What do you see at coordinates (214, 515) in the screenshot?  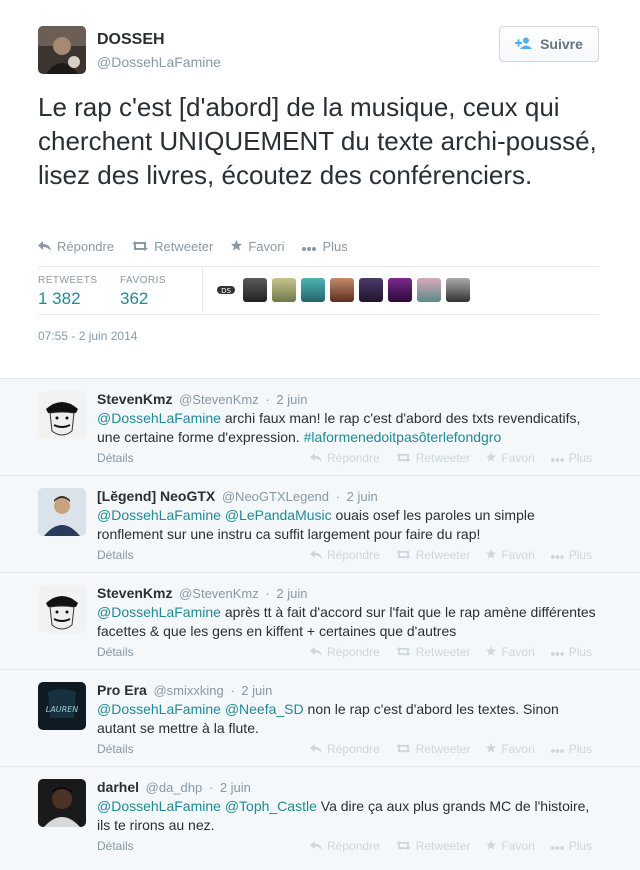 I see `reply-mention: @DossehLaFamine @LePandaMusic` at bounding box center [214, 515].